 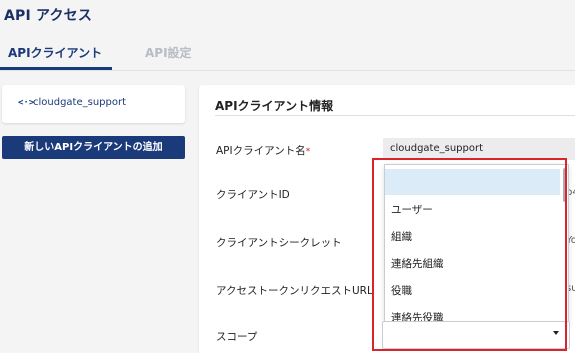 I want to click on dropdown-scrollbar, so click(x=565, y=185).